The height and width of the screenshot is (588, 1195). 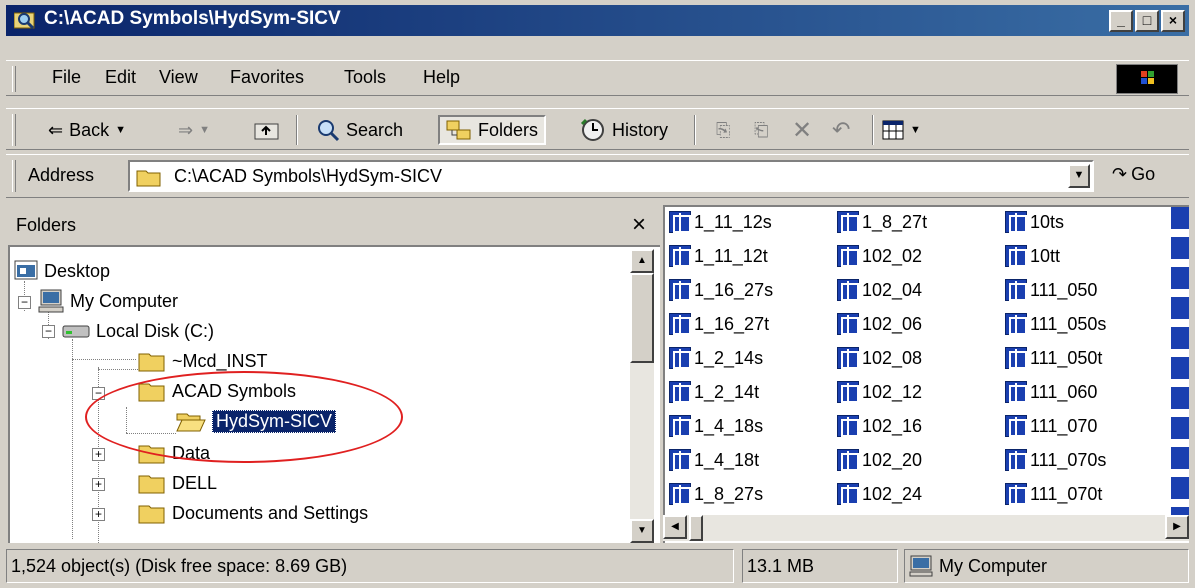 I want to click on file-item: 1_2_14s, so click(x=716, y=358).